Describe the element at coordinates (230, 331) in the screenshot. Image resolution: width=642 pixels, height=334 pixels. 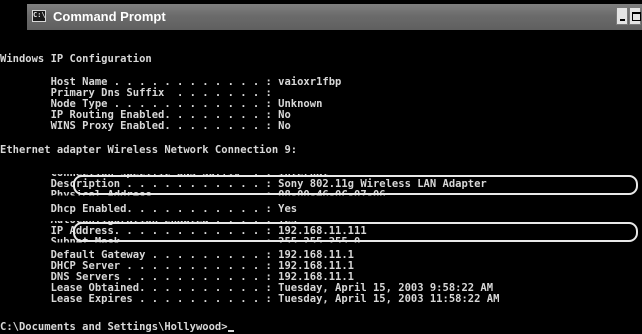
I see `text-cursor` at that location.